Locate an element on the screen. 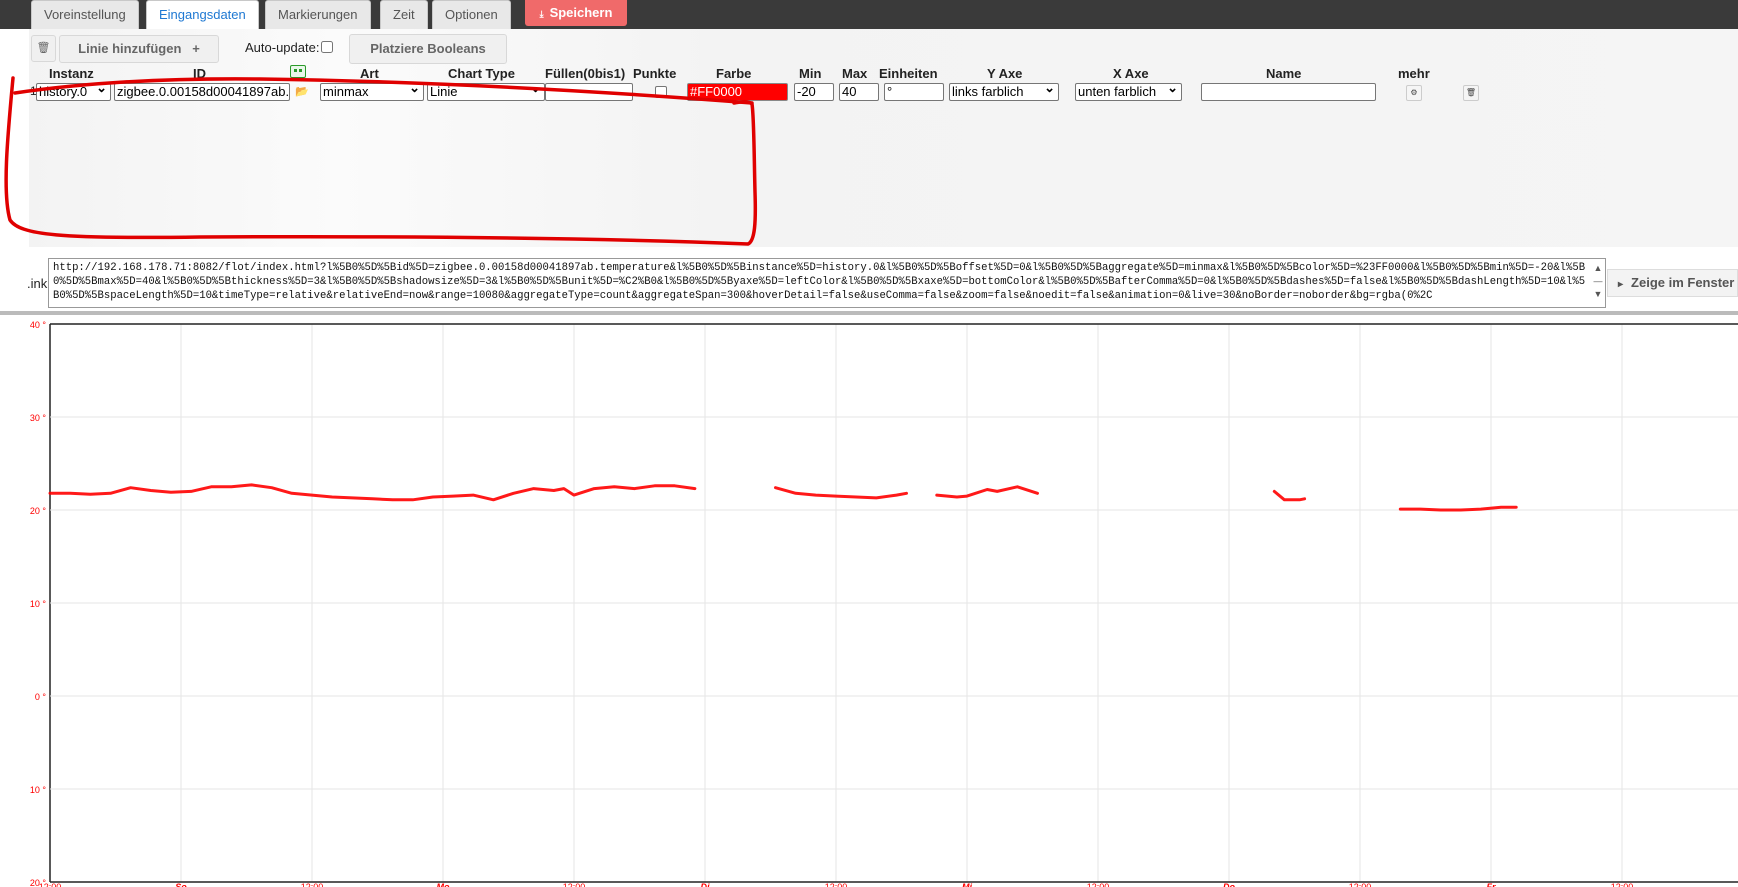 This screenshot has width=1738, height=887. chart-type-select: Linie is located at coordinates (486, 92).